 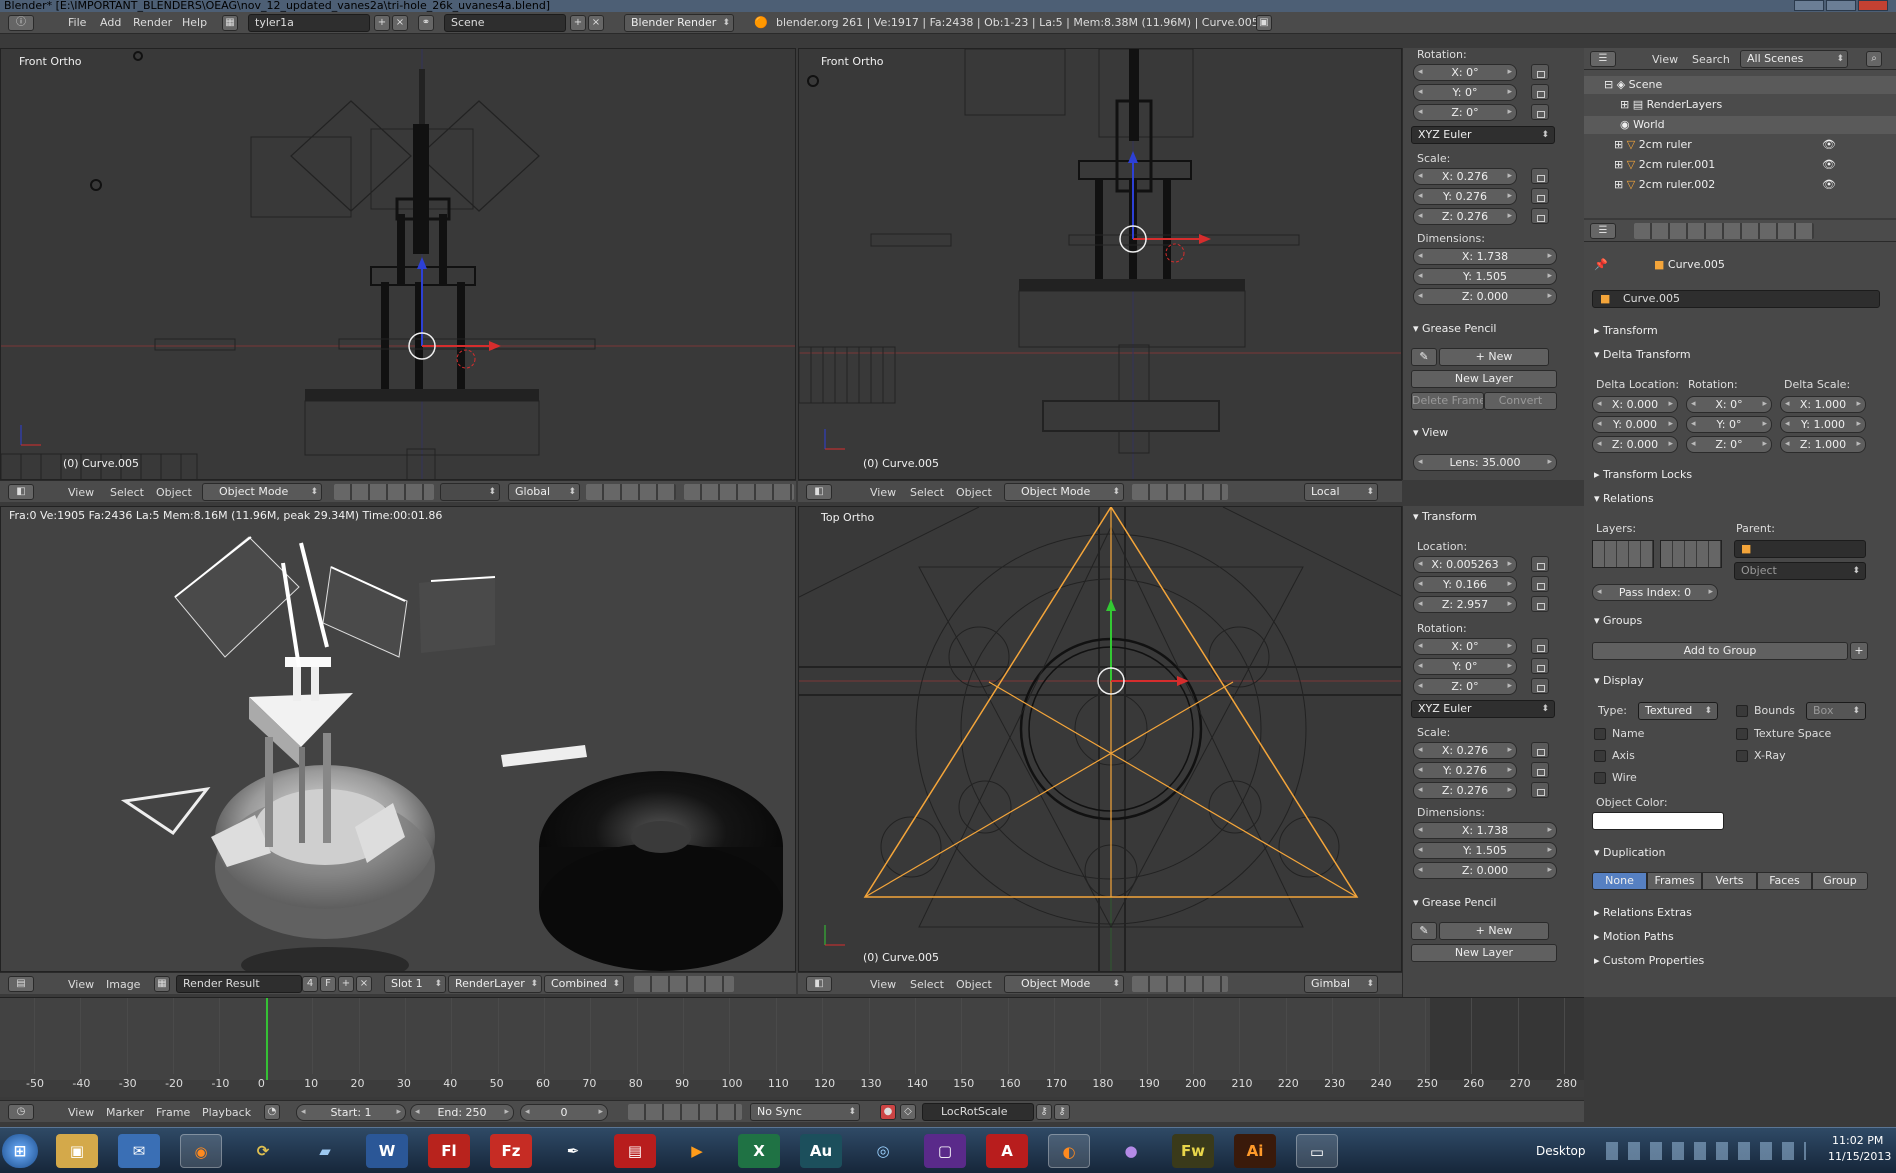 I want to click on menu-frame: Frame, so click(x=173, y=1112).